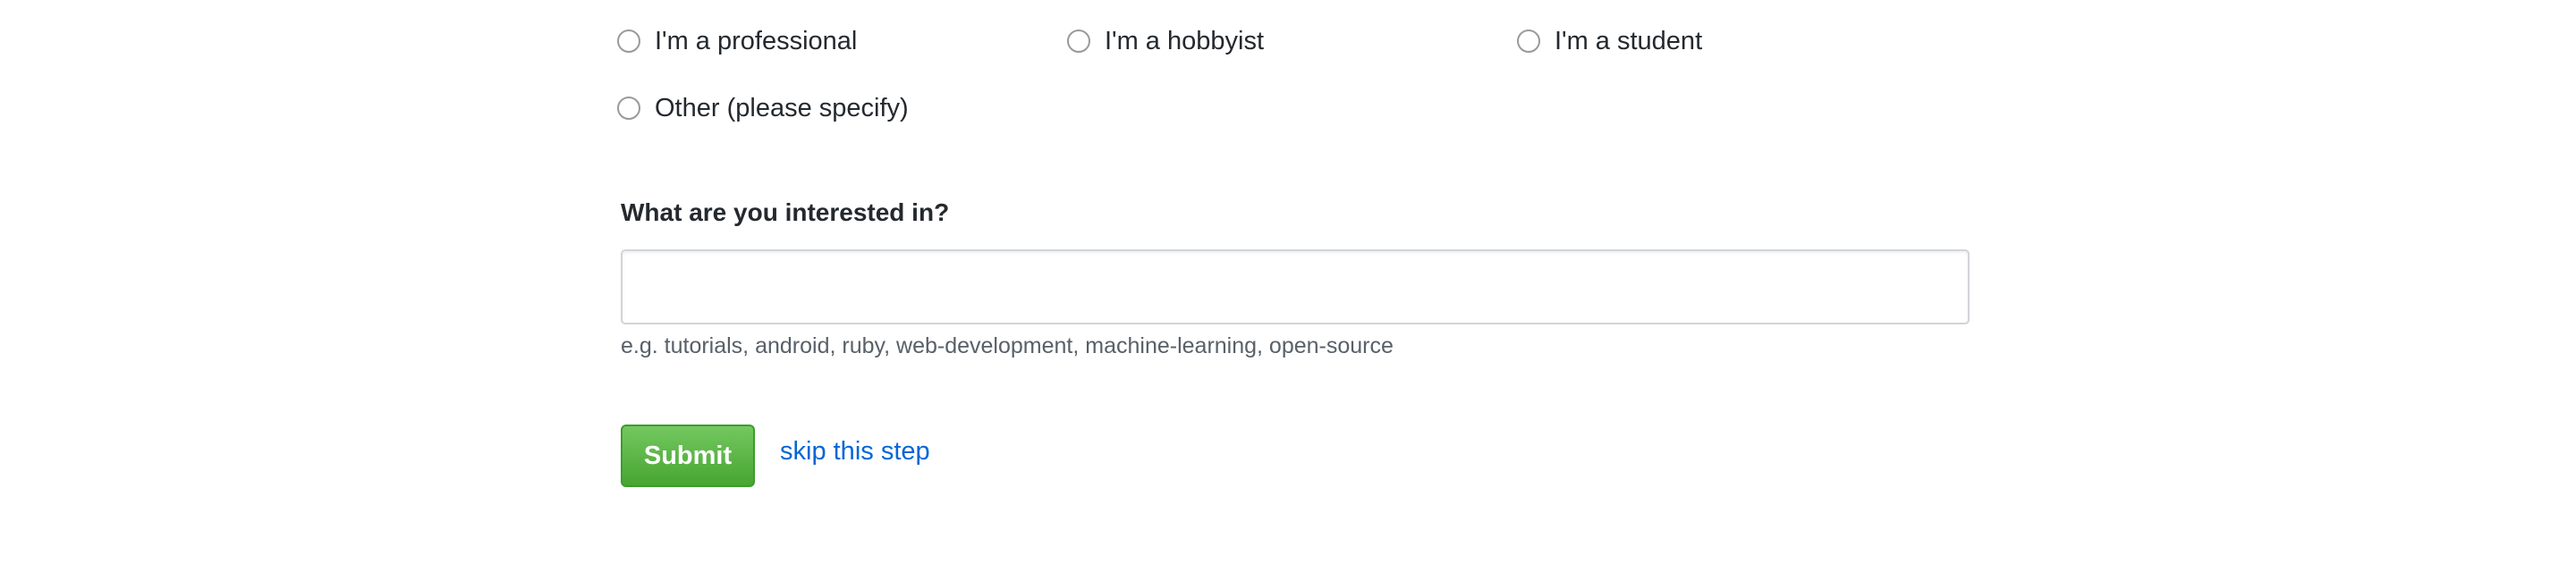 The height and width of the screenshot is (572, 2576). Describe the element at coordinates (1185, 41) in the screenshot. I see `radio-label-hobbyist: I'm a hobbyist` at that location.